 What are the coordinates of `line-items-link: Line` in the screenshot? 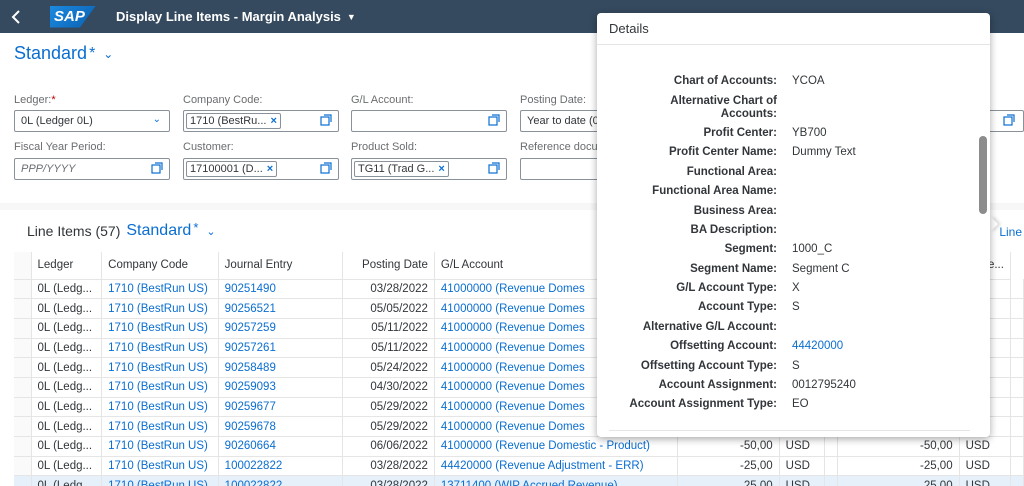 It's located at (1010, 232).